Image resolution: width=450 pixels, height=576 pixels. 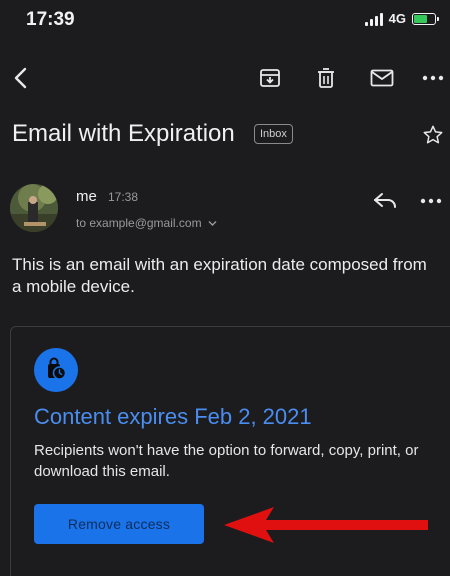 I want to click on recipient-details-toggle: to example@gmail.com, so click(x=146, y=223).